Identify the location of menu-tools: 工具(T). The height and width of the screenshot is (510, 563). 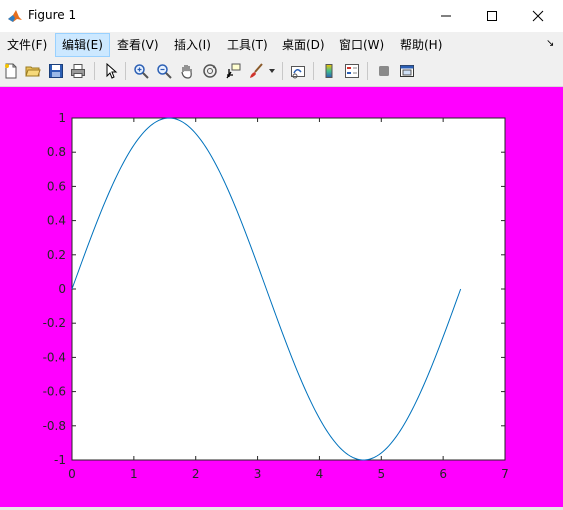
(247, 45).